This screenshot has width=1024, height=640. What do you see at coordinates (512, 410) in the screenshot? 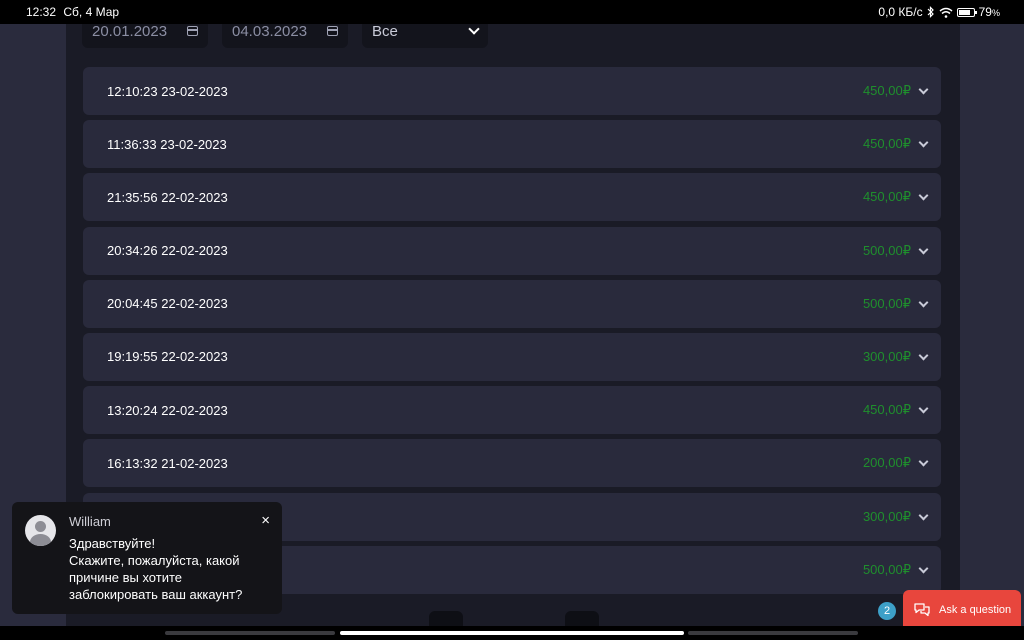
I see `transaction-row: 13:20:24 22-02-2023 450,00₽` at bounding box center [512, 410].